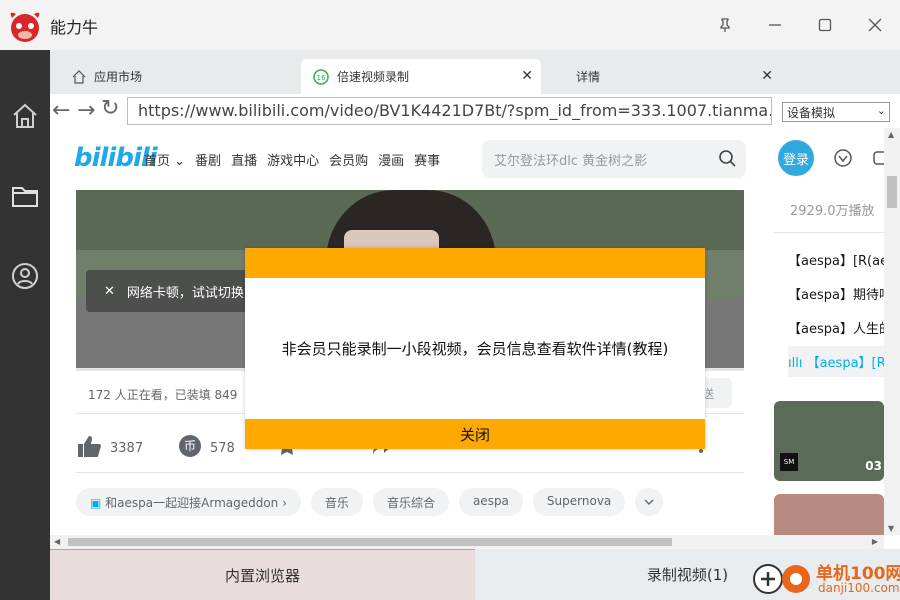 This screenshot has height=600, width=900. I want to click on thumb-duration: 03, so click(873, 466).